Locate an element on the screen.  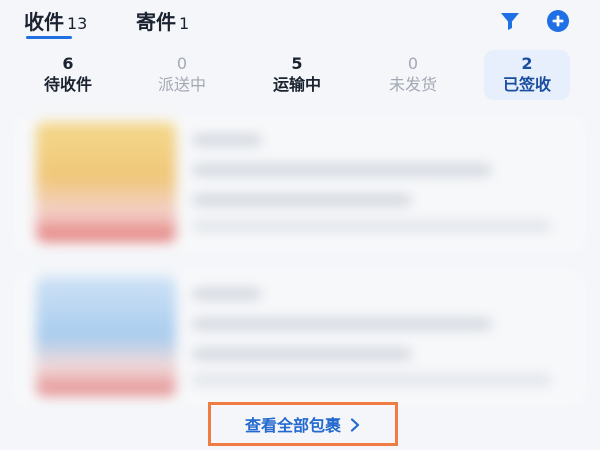
view-all-label: 查看全部包裹 is located at coordinates (292, 425).